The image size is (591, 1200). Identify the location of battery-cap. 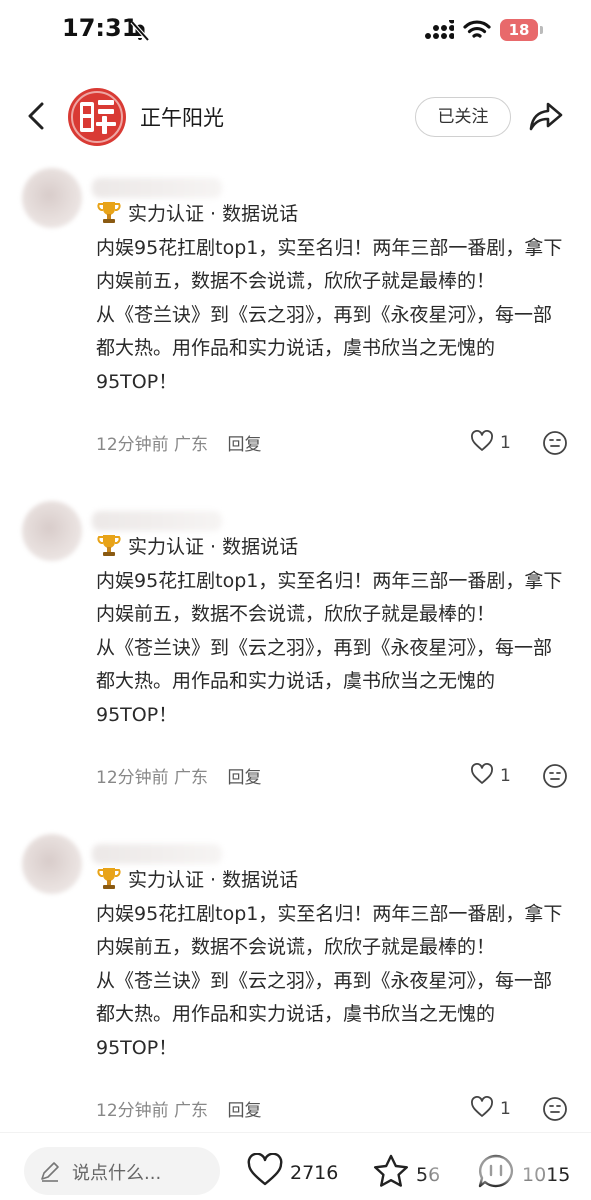
(541, 30).